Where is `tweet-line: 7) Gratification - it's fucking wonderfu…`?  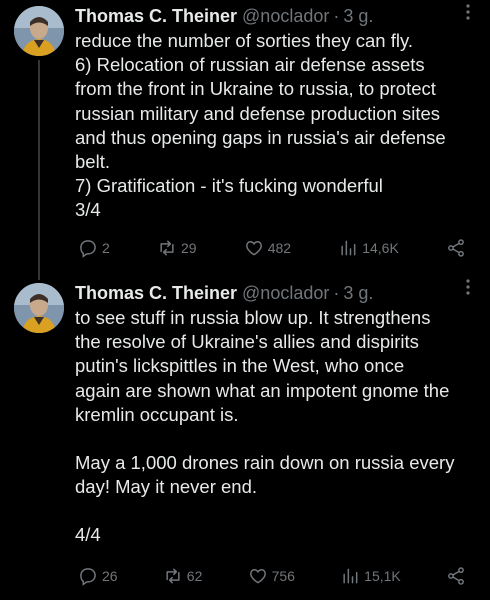 tweet-line: 7) Gratification - it's fucking wonderfu… is located at coordinates (229, 186).